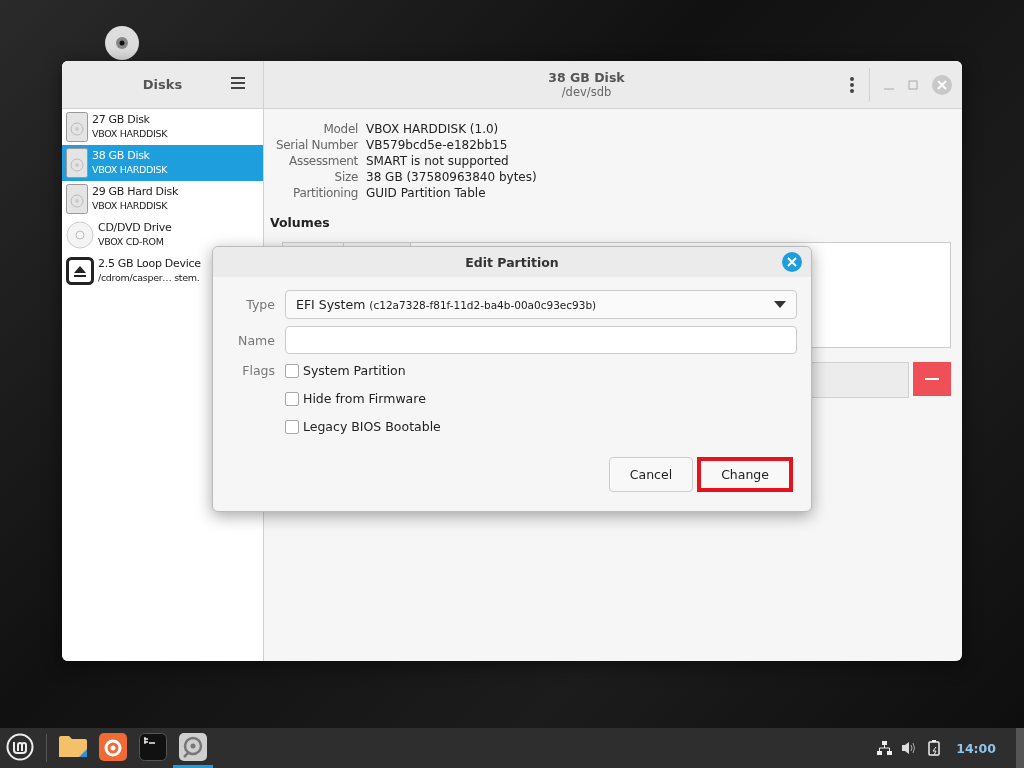 The image size is (1024, 768). I want to click on drive-item: CD/DVD Drive VBOX CD-ROM, so click(162, 235).